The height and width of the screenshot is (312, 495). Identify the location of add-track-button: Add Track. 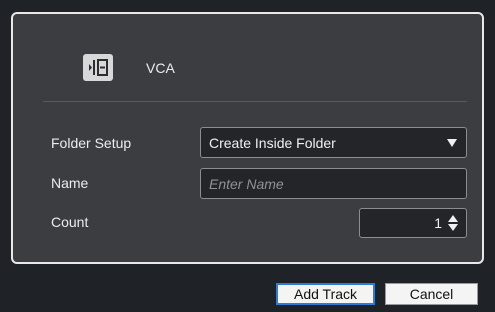
(325, 294).